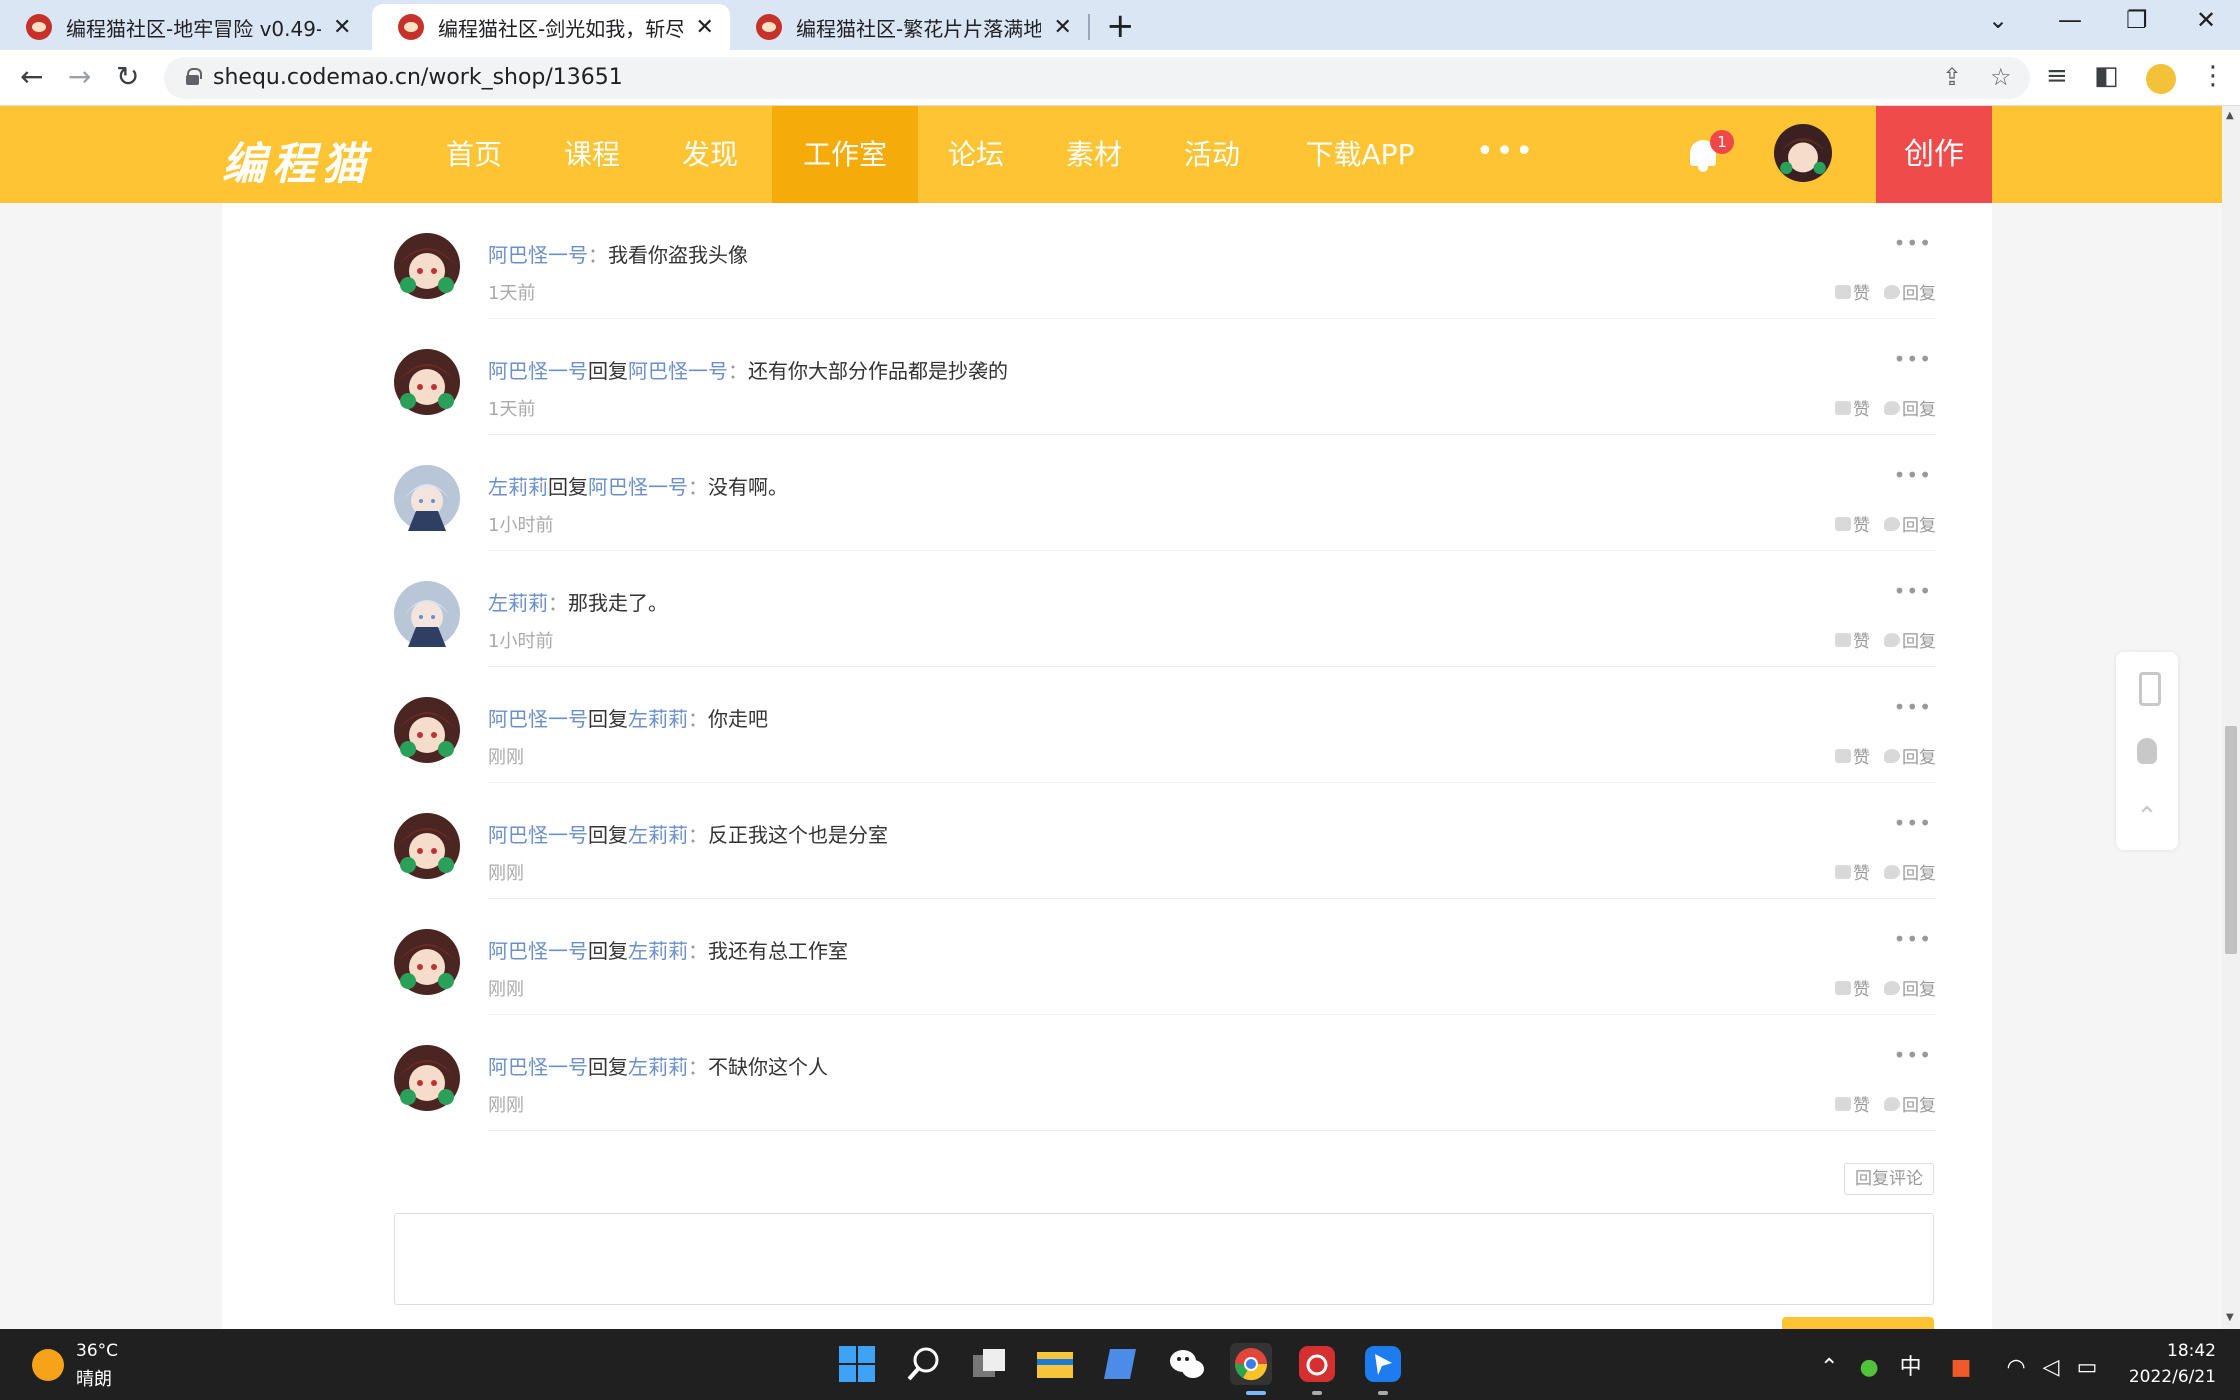 This screenshot has width=2240, height=1400. I want to click on task-view-icon, so click(989, 1364).